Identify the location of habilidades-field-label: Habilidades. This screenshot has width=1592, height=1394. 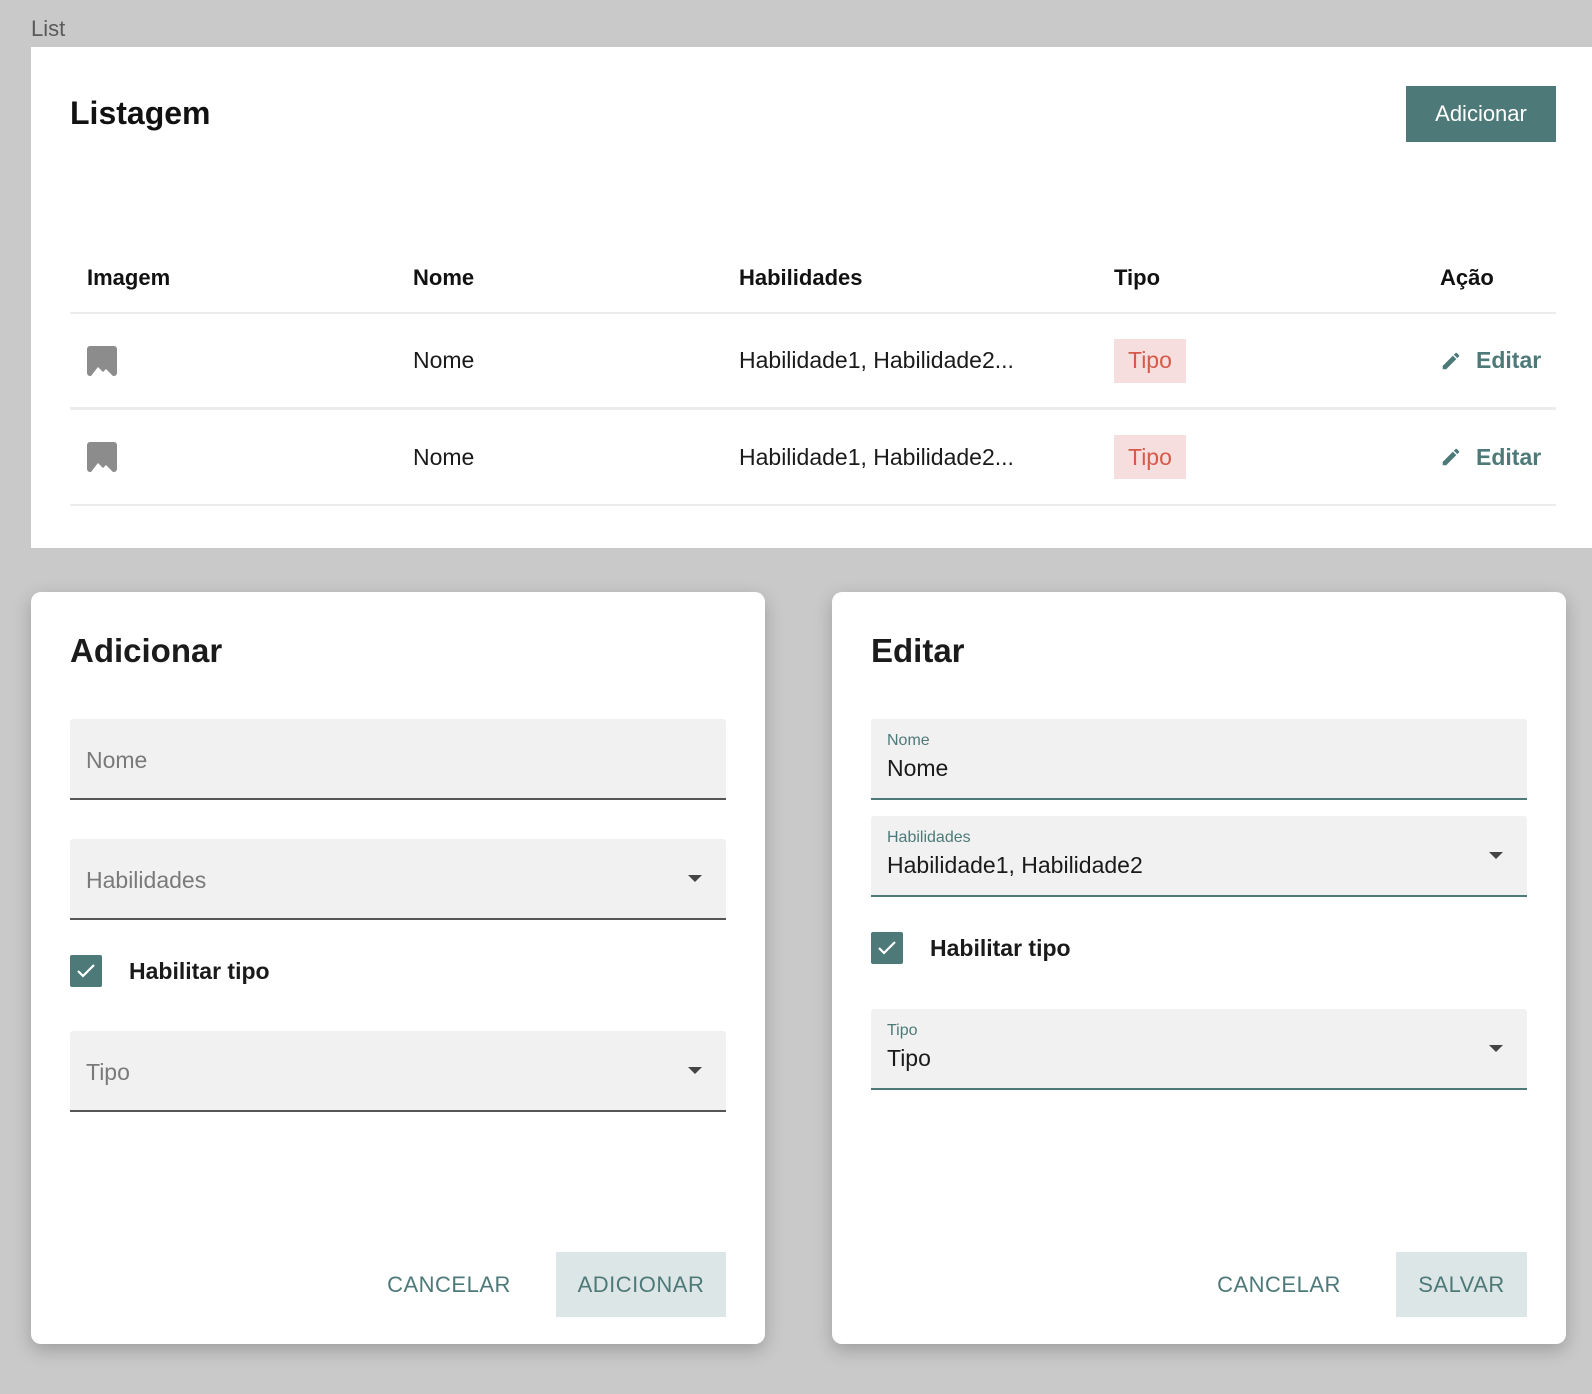
(929, 837).